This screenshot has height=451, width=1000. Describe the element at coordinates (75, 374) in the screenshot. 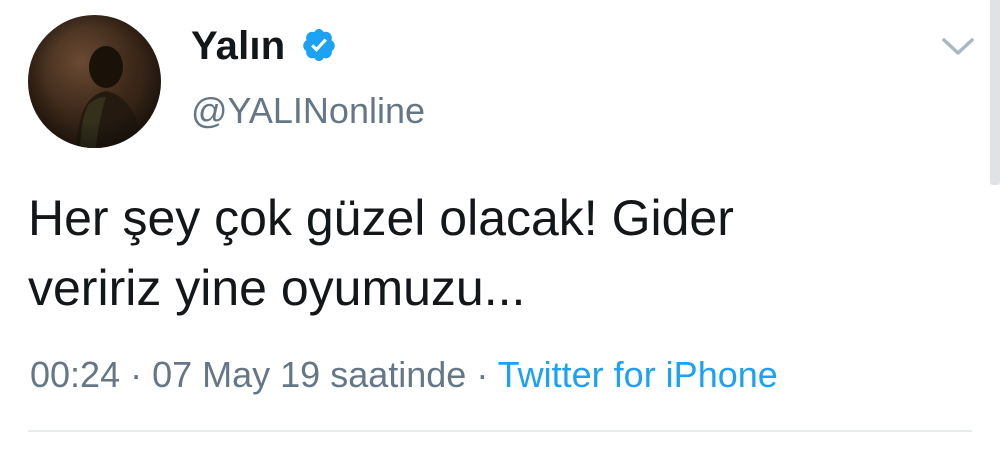

I see `tweet-time: 00:24` at that location.